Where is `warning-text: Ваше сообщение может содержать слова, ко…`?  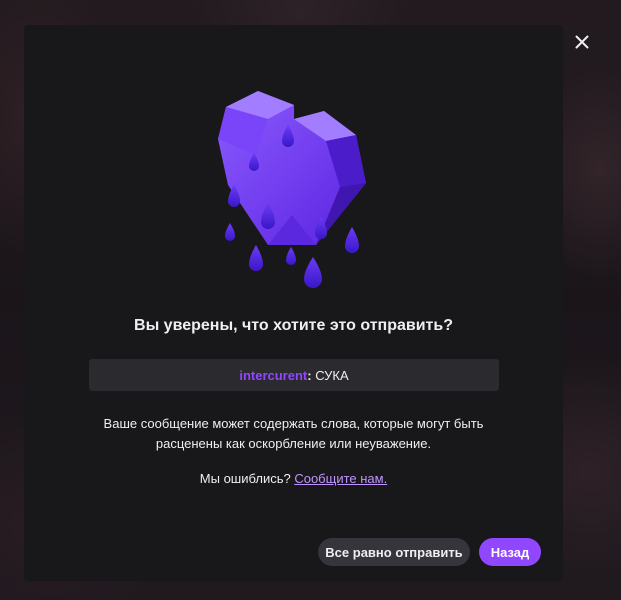
warning-text: Ваше сообщение может содержать слова, ко… is located at coordinates (293, 433).